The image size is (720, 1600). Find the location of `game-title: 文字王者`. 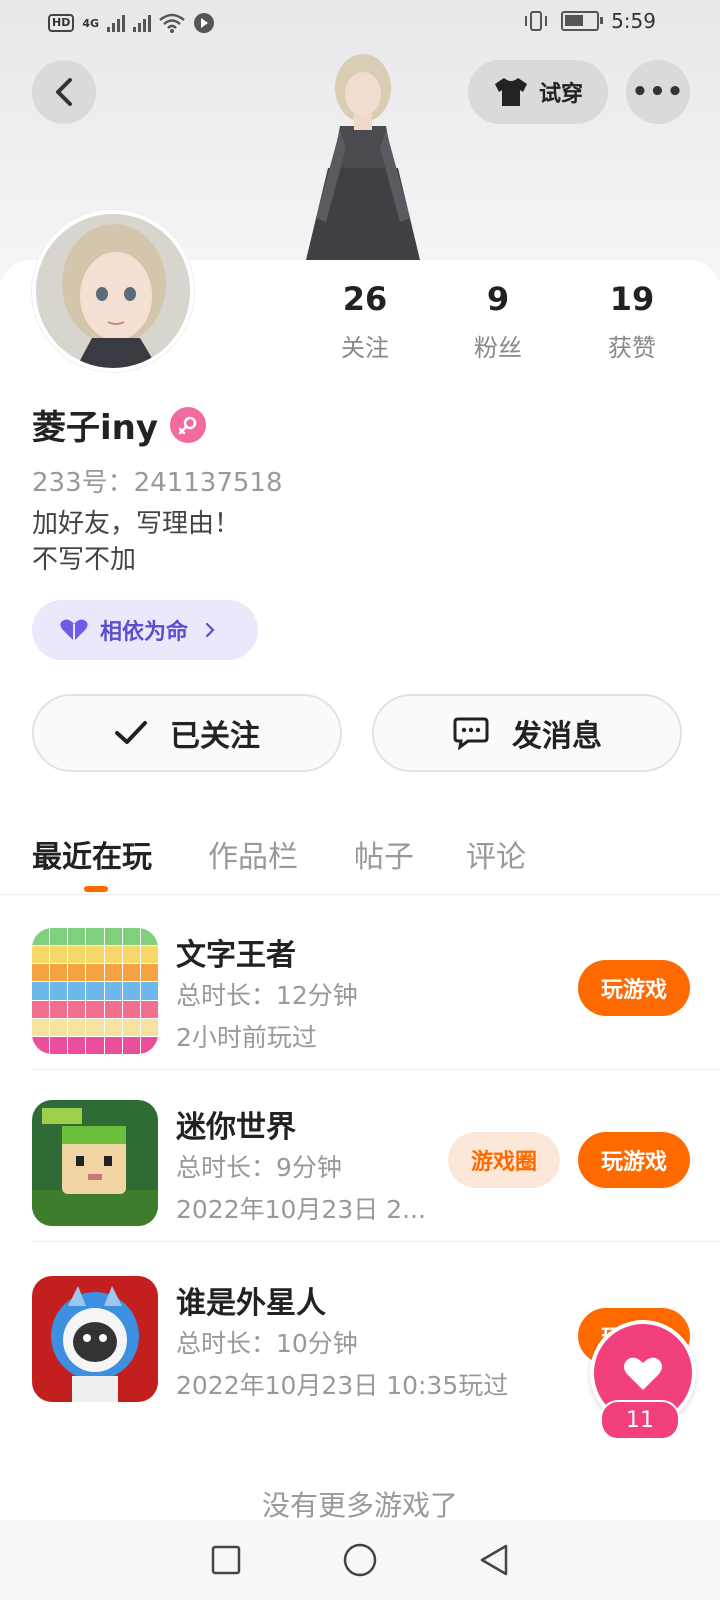

game-title: 文字王者 is located at coordinates (236, 955).